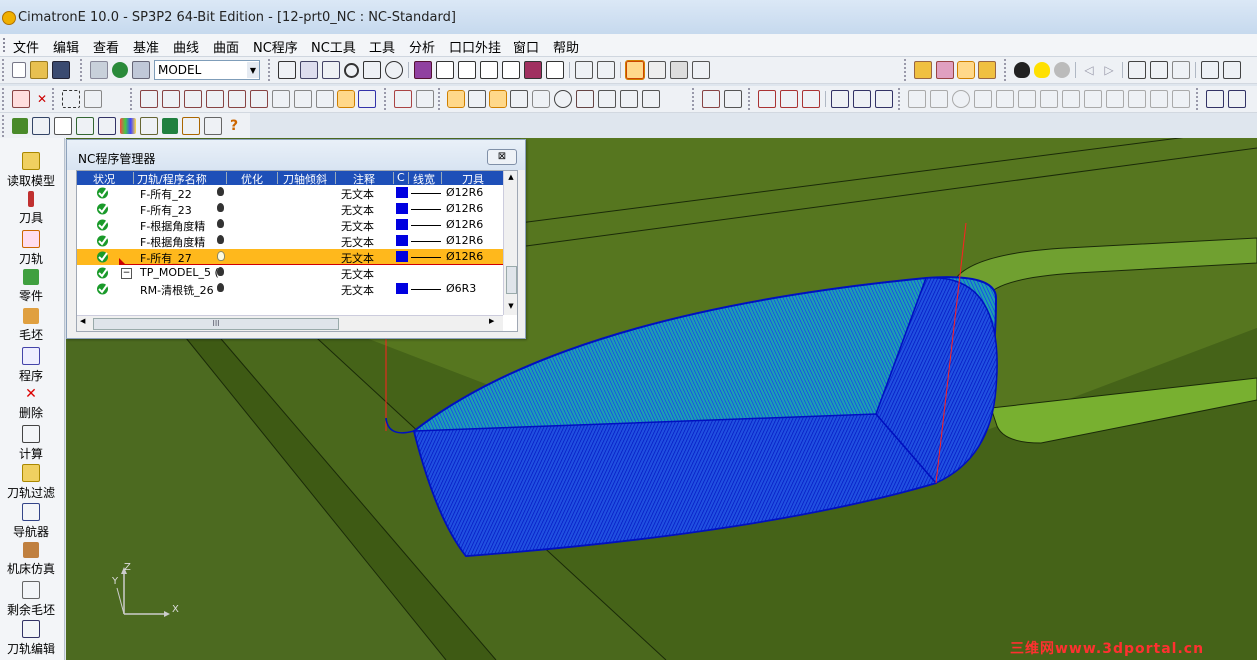  What do you see at coordinates (372, 70) in the screenshot?
I see `pan-icon` at bounding box center [372, 70].